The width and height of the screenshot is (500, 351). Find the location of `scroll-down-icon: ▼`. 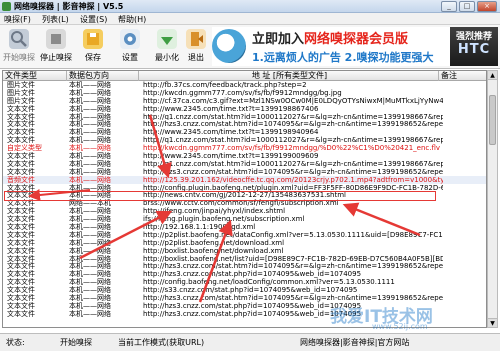

scroll-down-icon: ▼ is located at coordinates (492, 322).